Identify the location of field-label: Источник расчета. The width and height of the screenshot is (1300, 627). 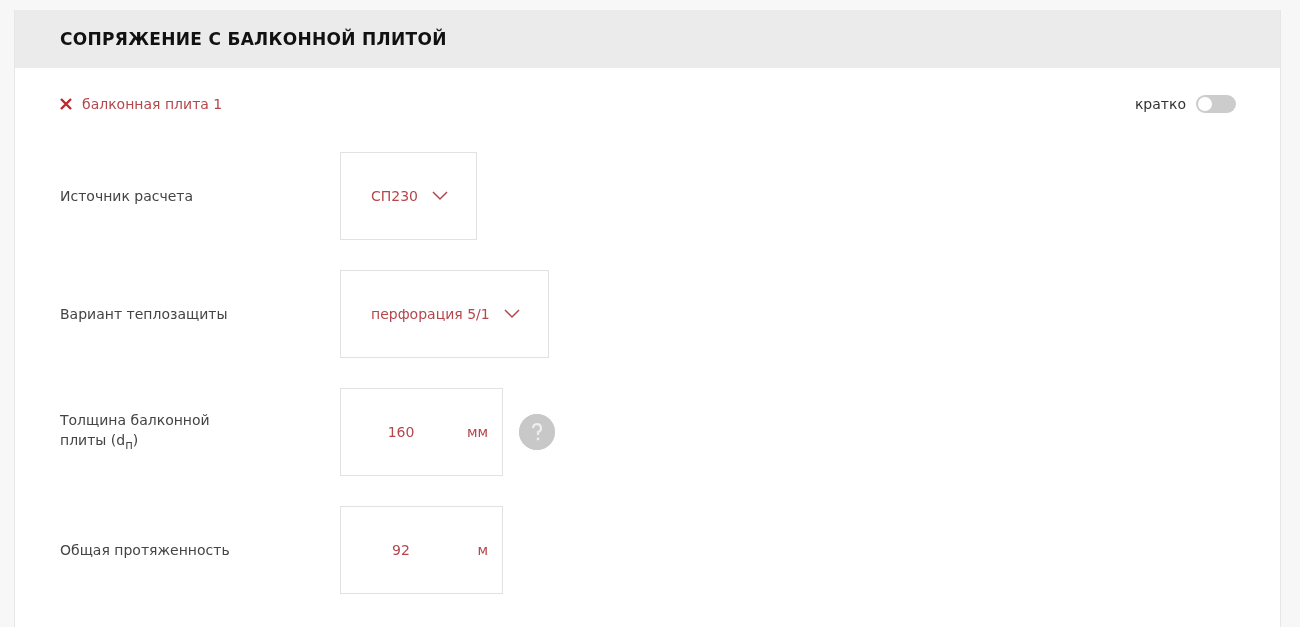
(127, 196).